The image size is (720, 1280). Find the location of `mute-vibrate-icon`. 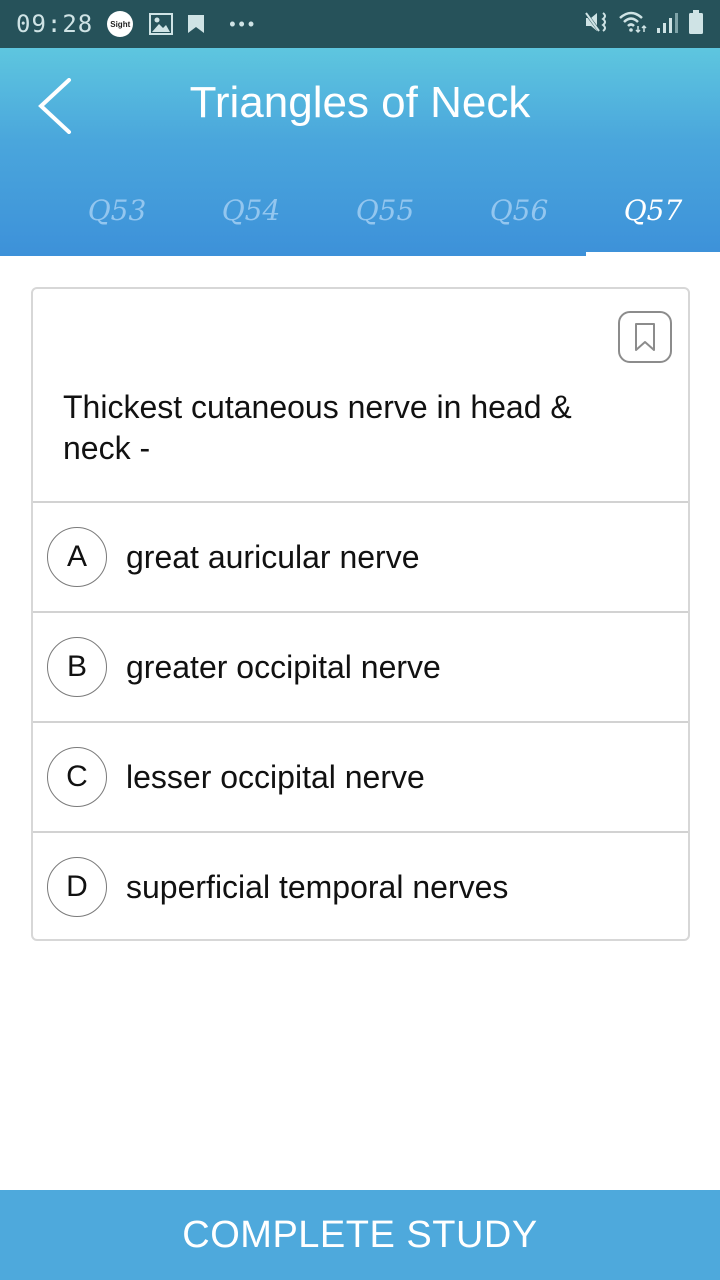

mute-vibrate-icon is located at coordinates (596, 24).